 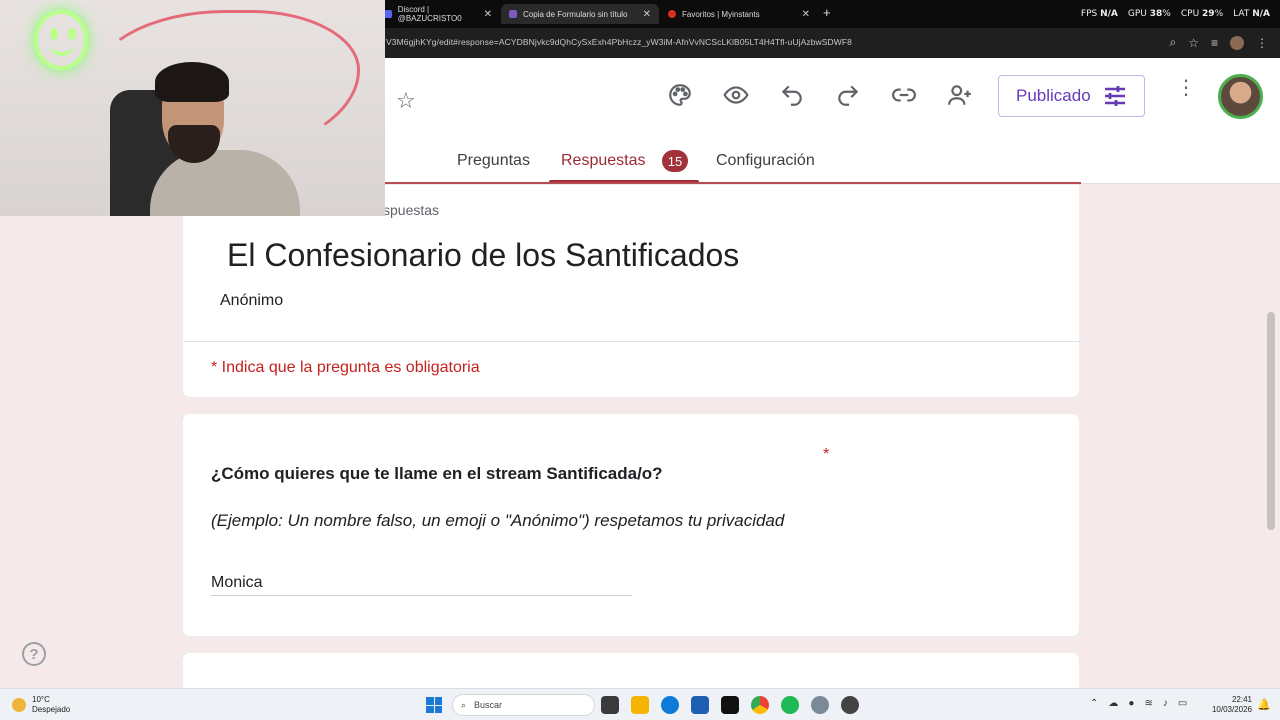 What do you see at coordinates (1114, 96) in the screenshot?
I see `settings-sliders-icon` at bounding box center [1114, 96].